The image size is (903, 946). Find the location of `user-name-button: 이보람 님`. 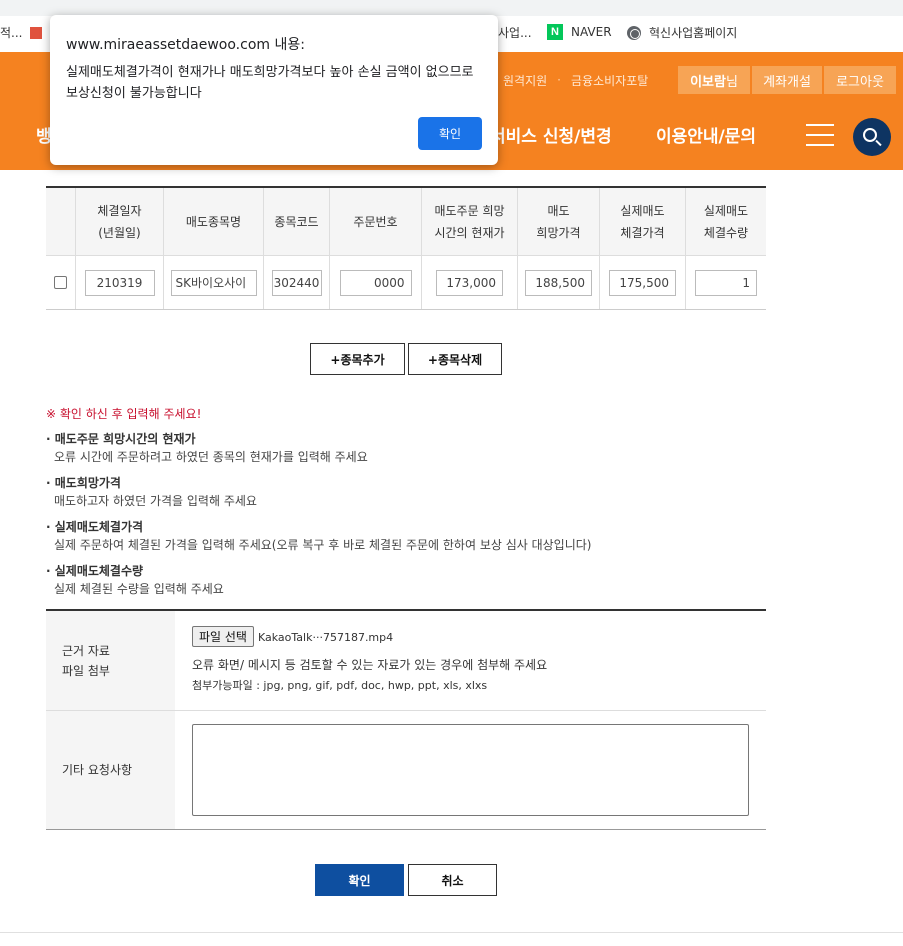

user-name-button: 이보람 님 is located at coordinates (714, 80).